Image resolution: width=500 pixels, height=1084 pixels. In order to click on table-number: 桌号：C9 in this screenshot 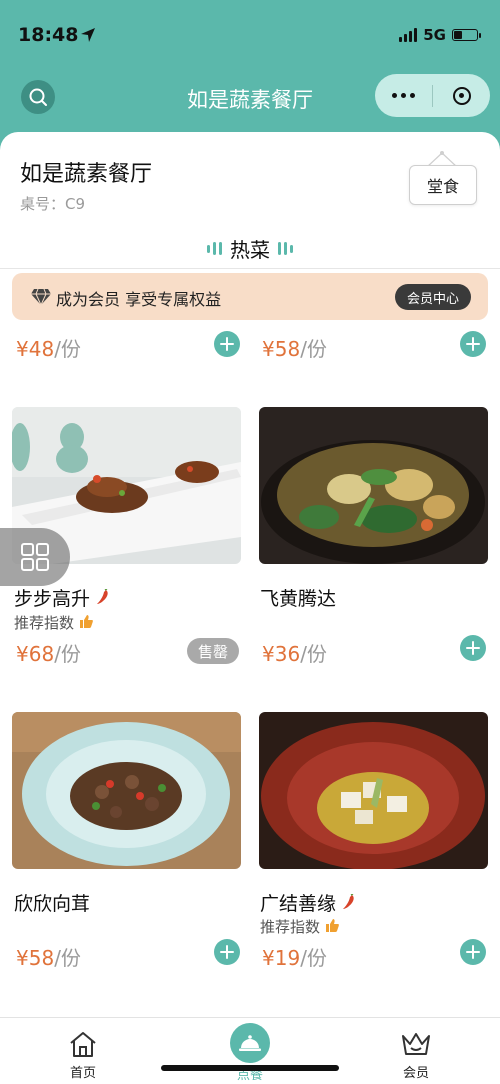, I will do `click(53, 204)`.